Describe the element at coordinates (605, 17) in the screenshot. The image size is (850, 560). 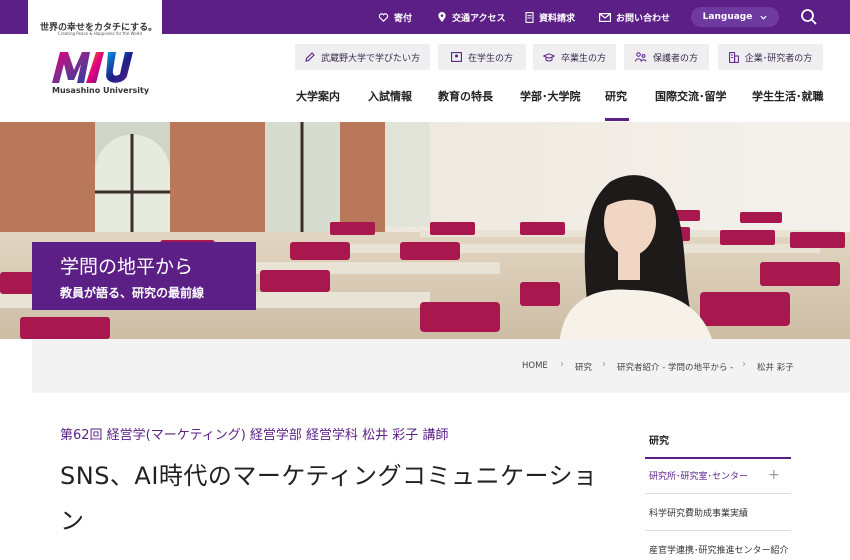
I see `mail-icon` at that location.